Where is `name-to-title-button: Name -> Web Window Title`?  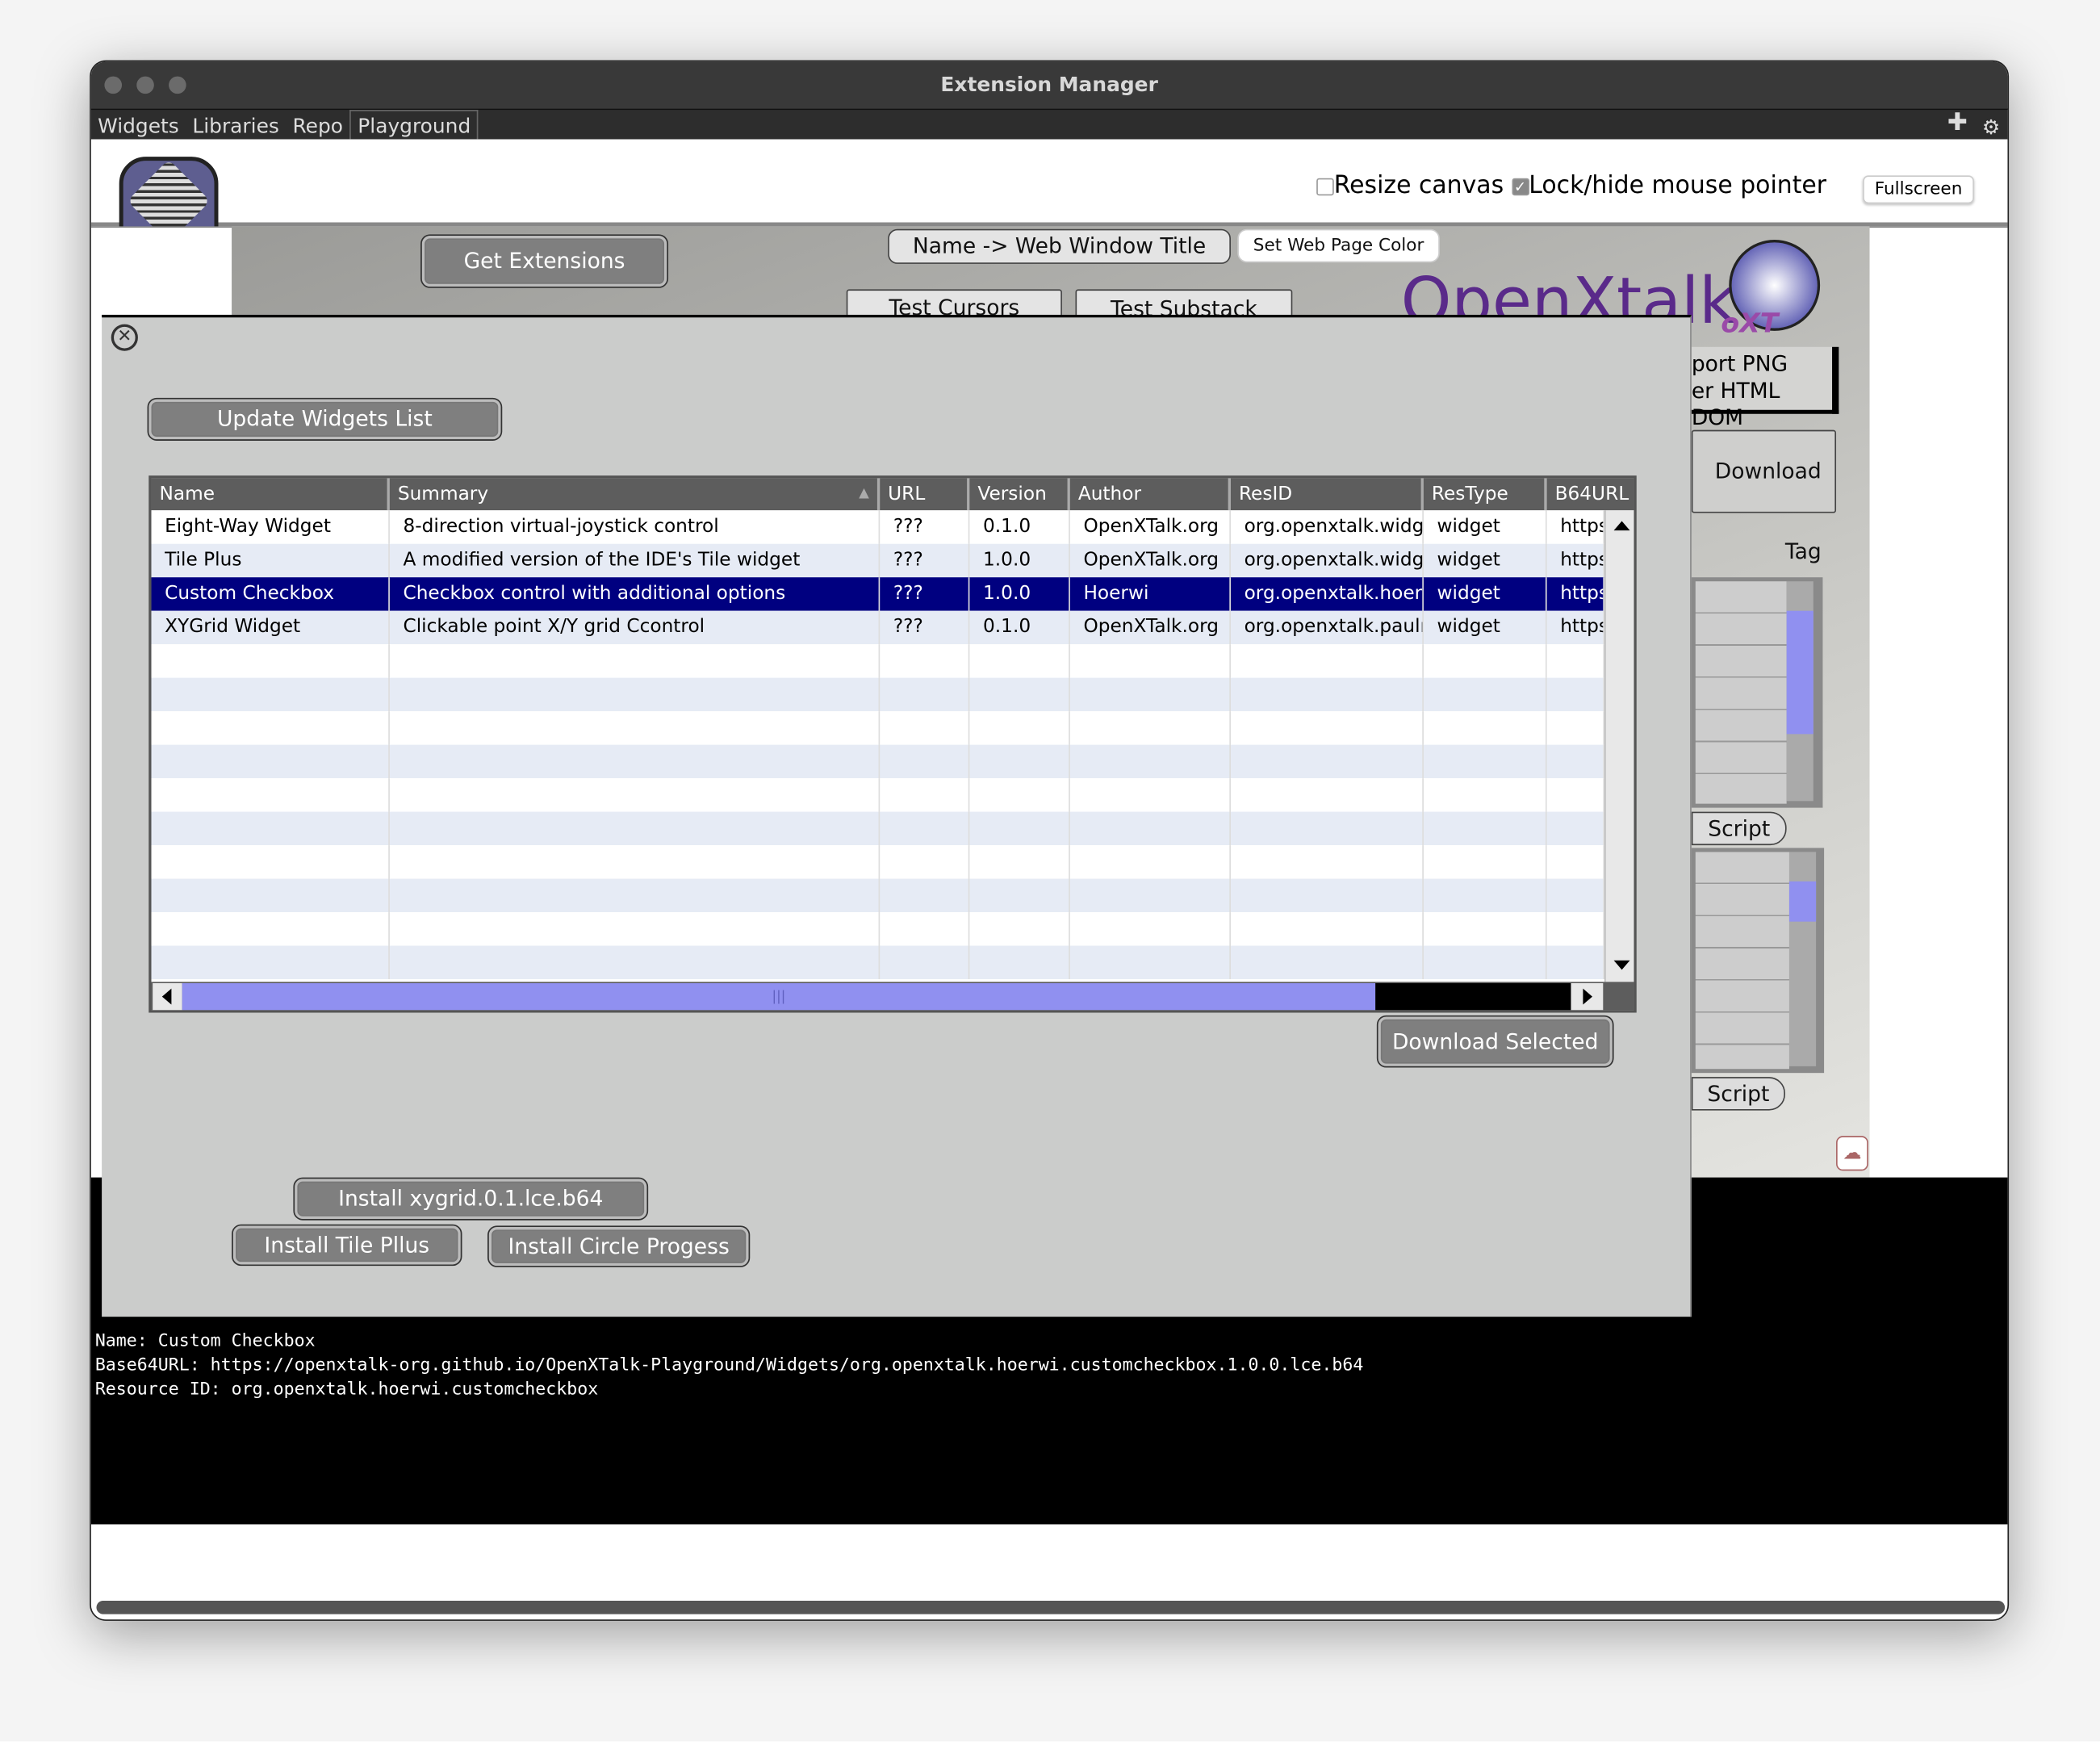 name-to-title-button: Name -> Web Window Title is located at coordinates (1059, 246).